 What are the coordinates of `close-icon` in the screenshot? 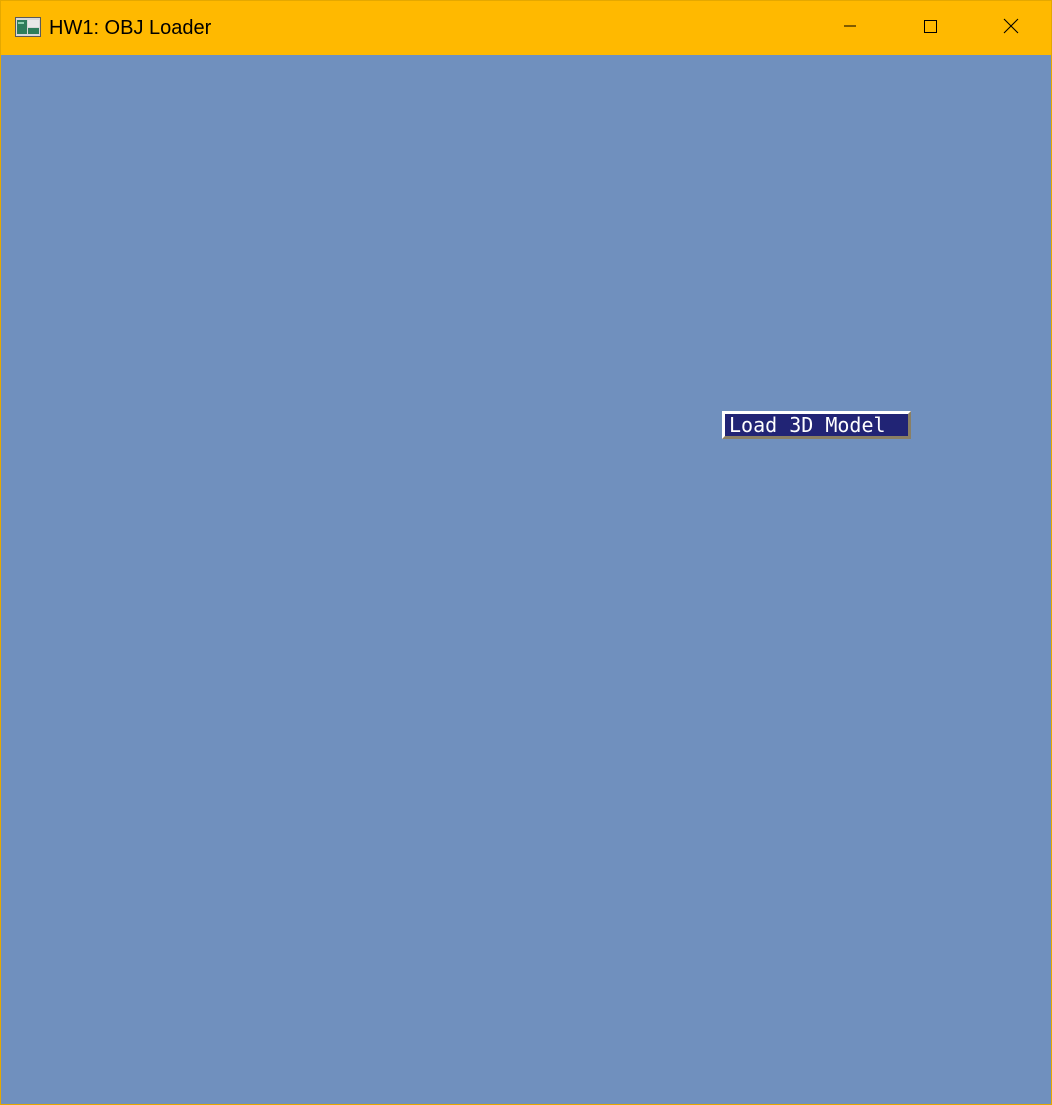 It's located at (1011, 28).